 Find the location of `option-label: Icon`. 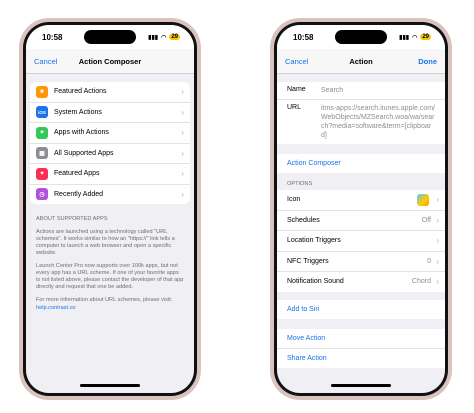

option-label: Icon is located at coordinates (294, 200).